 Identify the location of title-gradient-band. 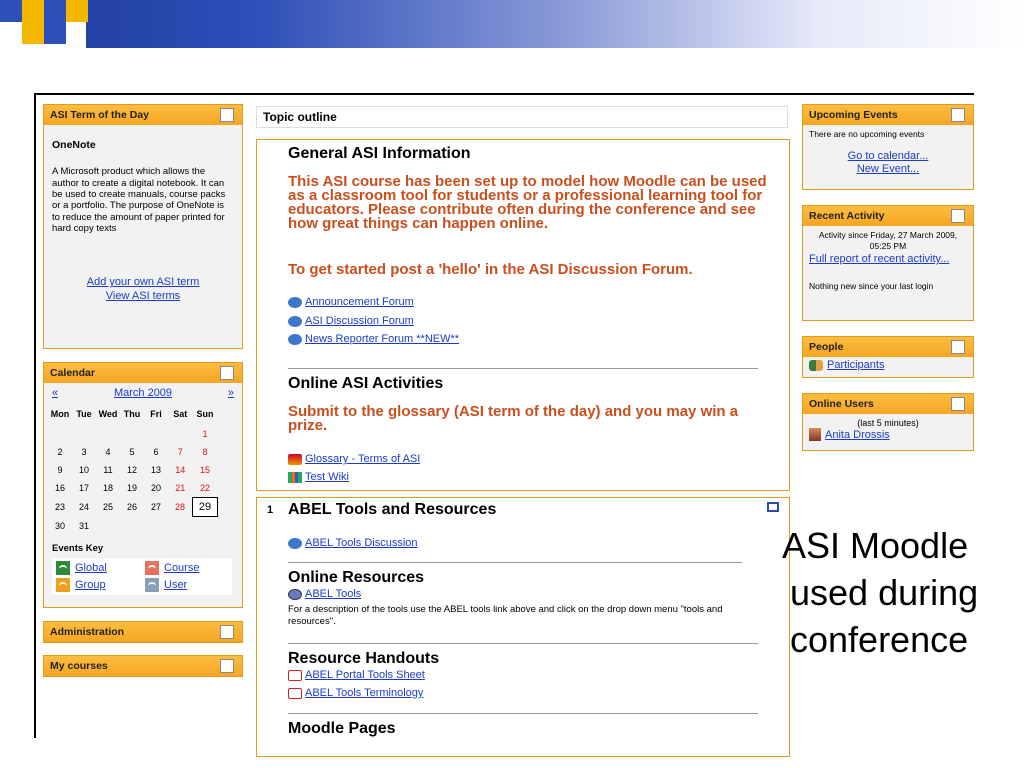
(512, 24).